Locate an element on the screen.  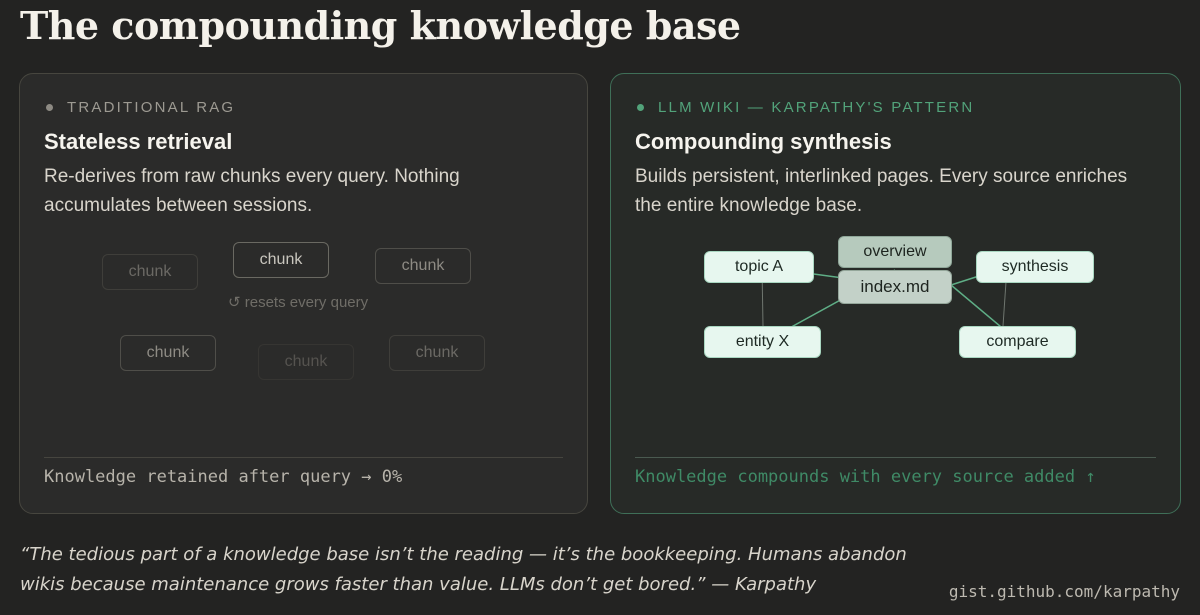
graph-node-topic-a: topic A is located at coordinates (759, 267).